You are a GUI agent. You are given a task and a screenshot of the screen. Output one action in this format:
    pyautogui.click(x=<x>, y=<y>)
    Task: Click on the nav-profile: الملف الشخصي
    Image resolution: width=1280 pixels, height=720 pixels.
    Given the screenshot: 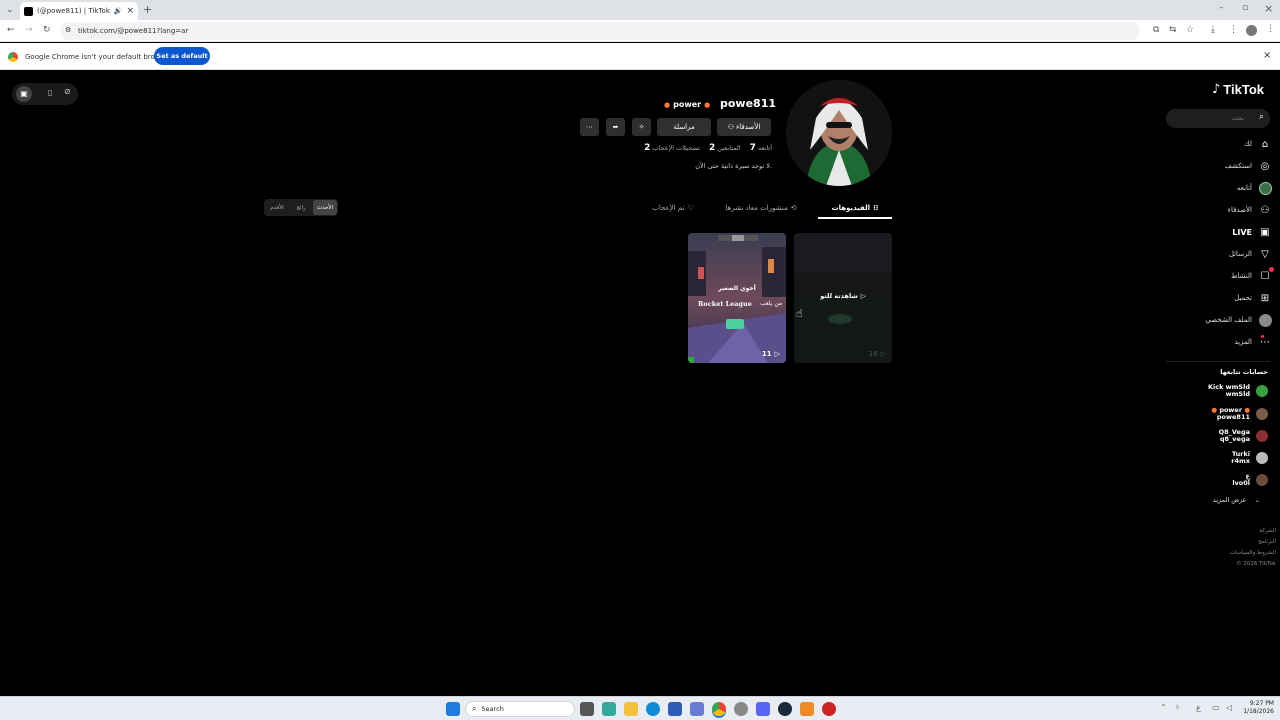 What is the action you would take?
    pyautogui.click(x=1217, y=320)
    